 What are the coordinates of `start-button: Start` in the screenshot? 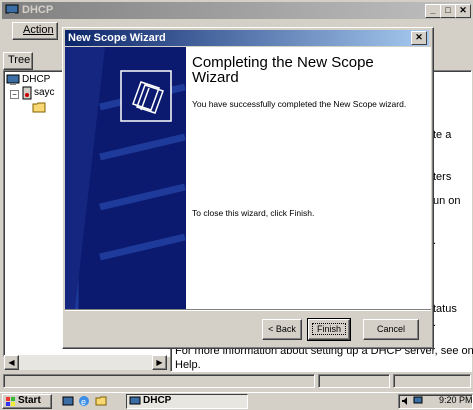 It's located at (27, 401).